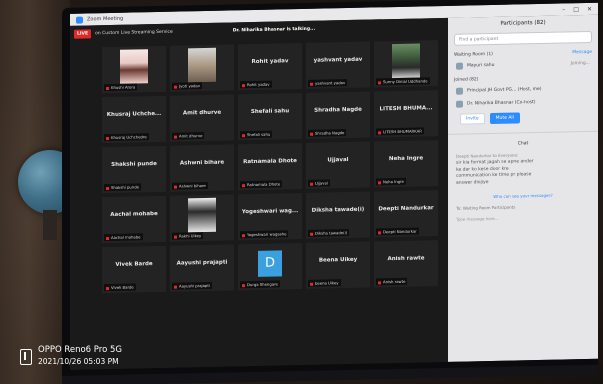 The width and height of the screenshot is (603, 384). I want to click on participant-tile: Rakhi Uikey, so click(202, 218).